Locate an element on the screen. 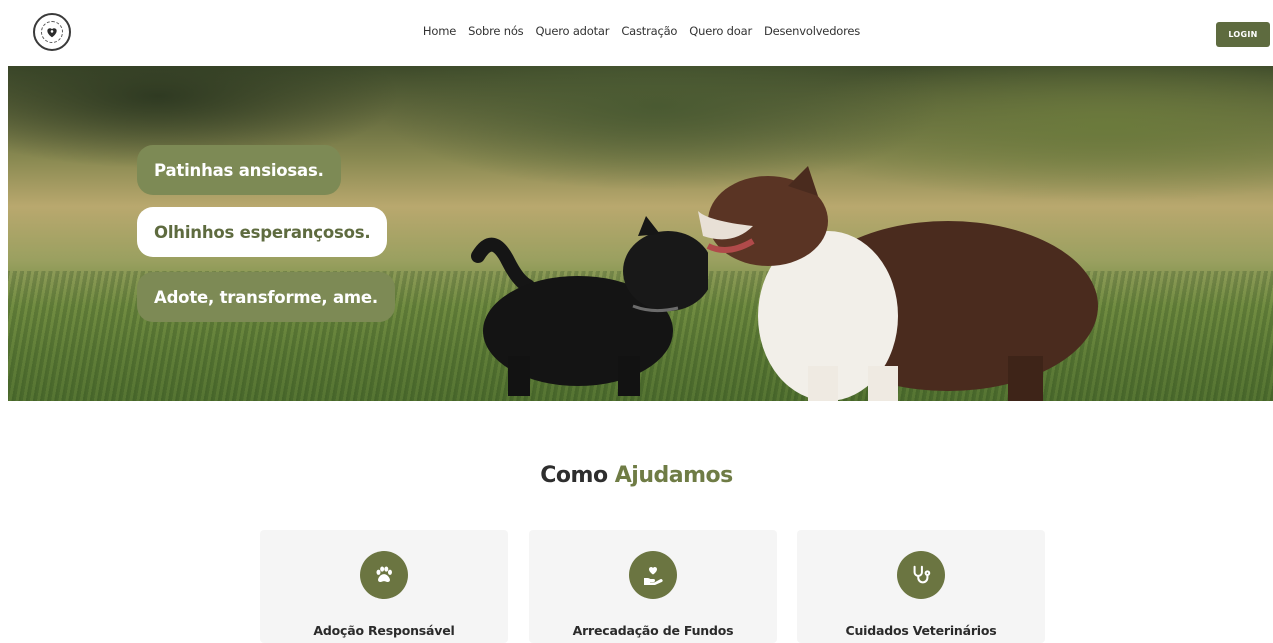  nav-castracao: Castração is located at coordinates (649, 31).